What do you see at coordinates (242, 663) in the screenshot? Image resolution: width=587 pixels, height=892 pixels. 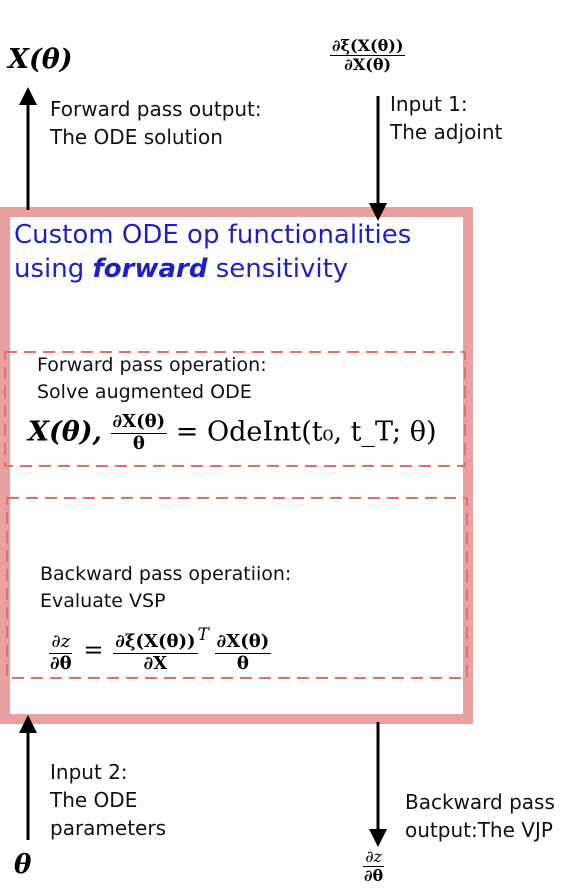 I see `backward-eq-f2-den: θ` at bounding box center [242, 663].